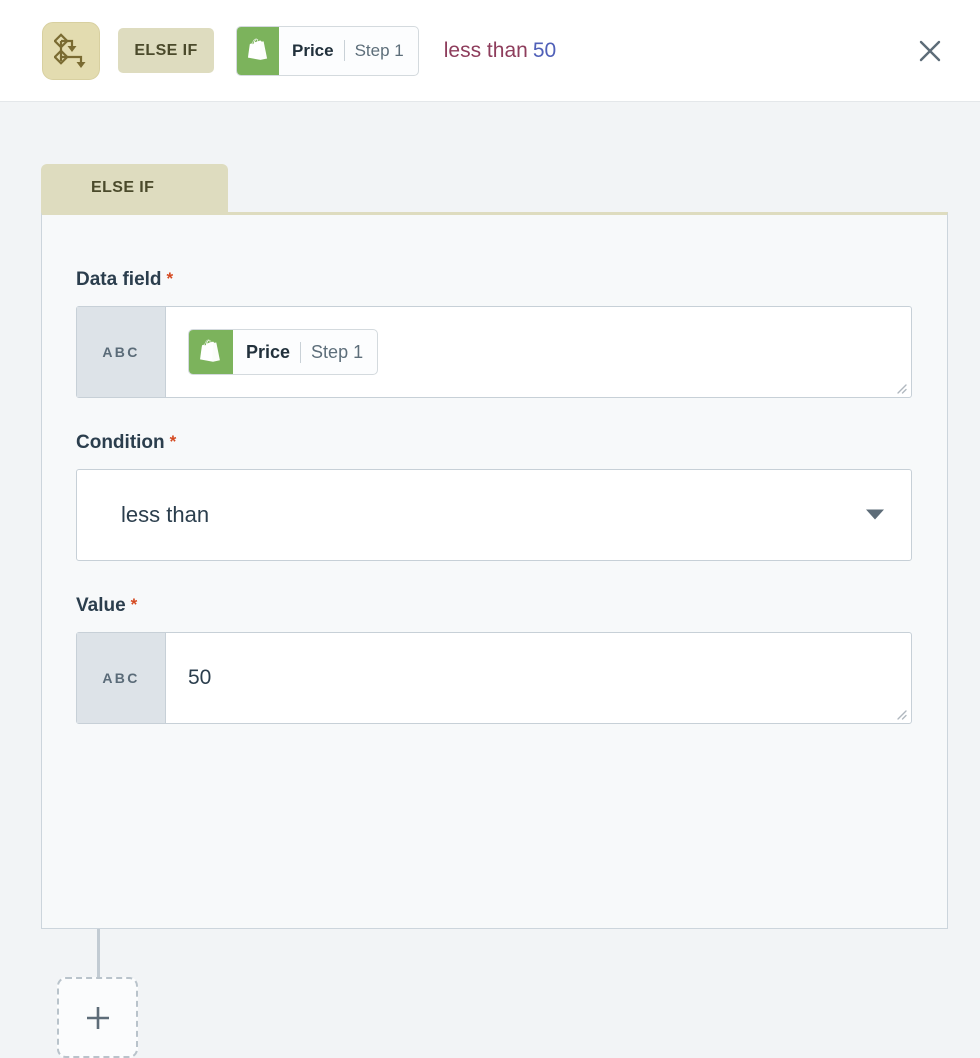 This screenshot has height=1058, width=980. Describe the element at coordinates (494, 606) in the screenshot. I see `value-label: Value *` at that location.